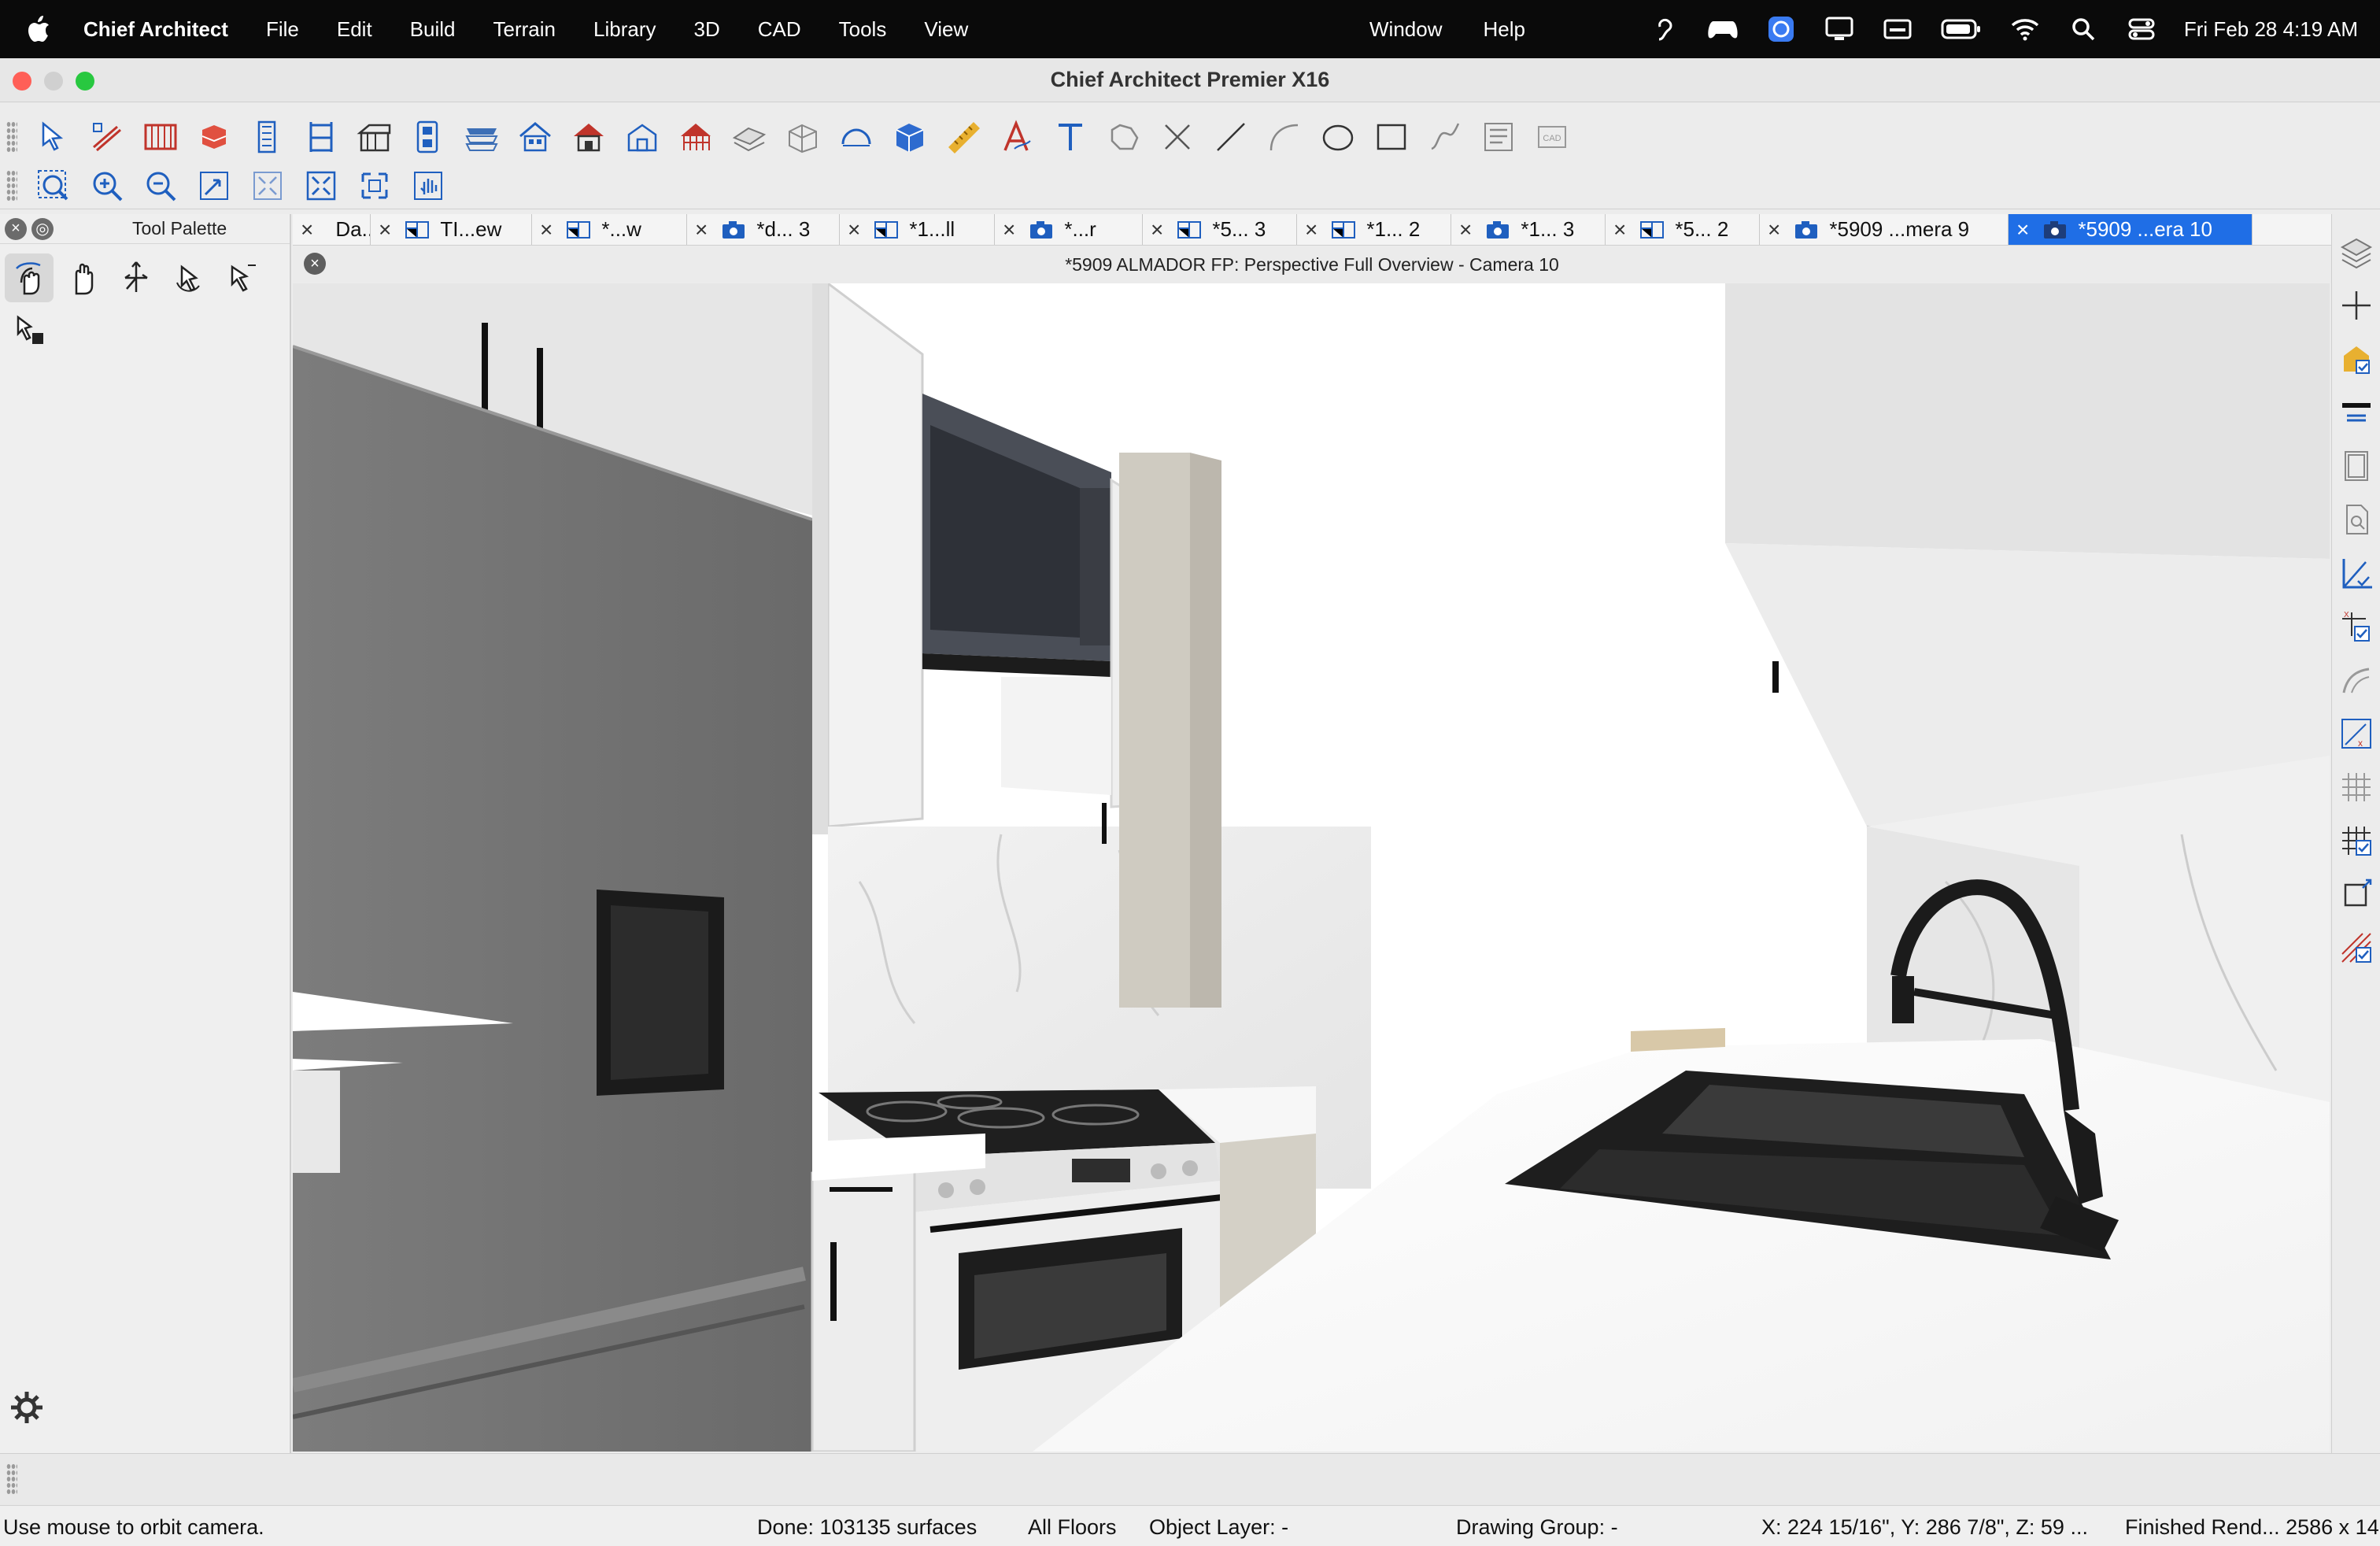 The width and height of the screenshot is (2380, 1546). Describe the element at coordinates (1898, 29) in the screenshot. I see `keyboard-icon` at that location.